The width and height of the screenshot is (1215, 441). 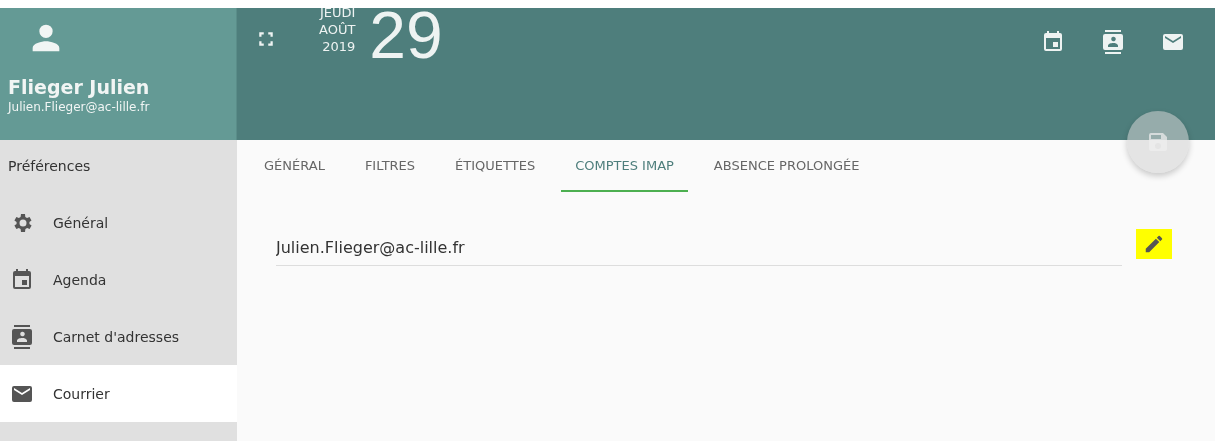 What do you see at coordinates (81, 222) in the screenshot?
I see `sidebar-item-label: Général` at bounding box center [81, 222].